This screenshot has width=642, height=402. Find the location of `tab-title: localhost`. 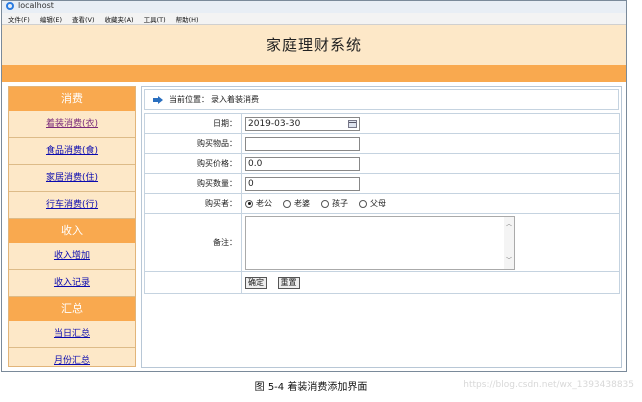

tab-title: localhost is located at coordinates (36, 6).